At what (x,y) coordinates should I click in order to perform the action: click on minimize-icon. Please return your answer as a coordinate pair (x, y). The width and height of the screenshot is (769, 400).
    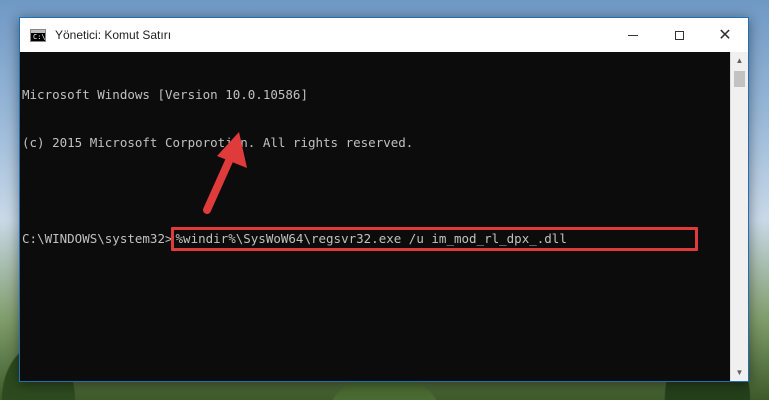
    Looking at the image, I should click on (633, 35).